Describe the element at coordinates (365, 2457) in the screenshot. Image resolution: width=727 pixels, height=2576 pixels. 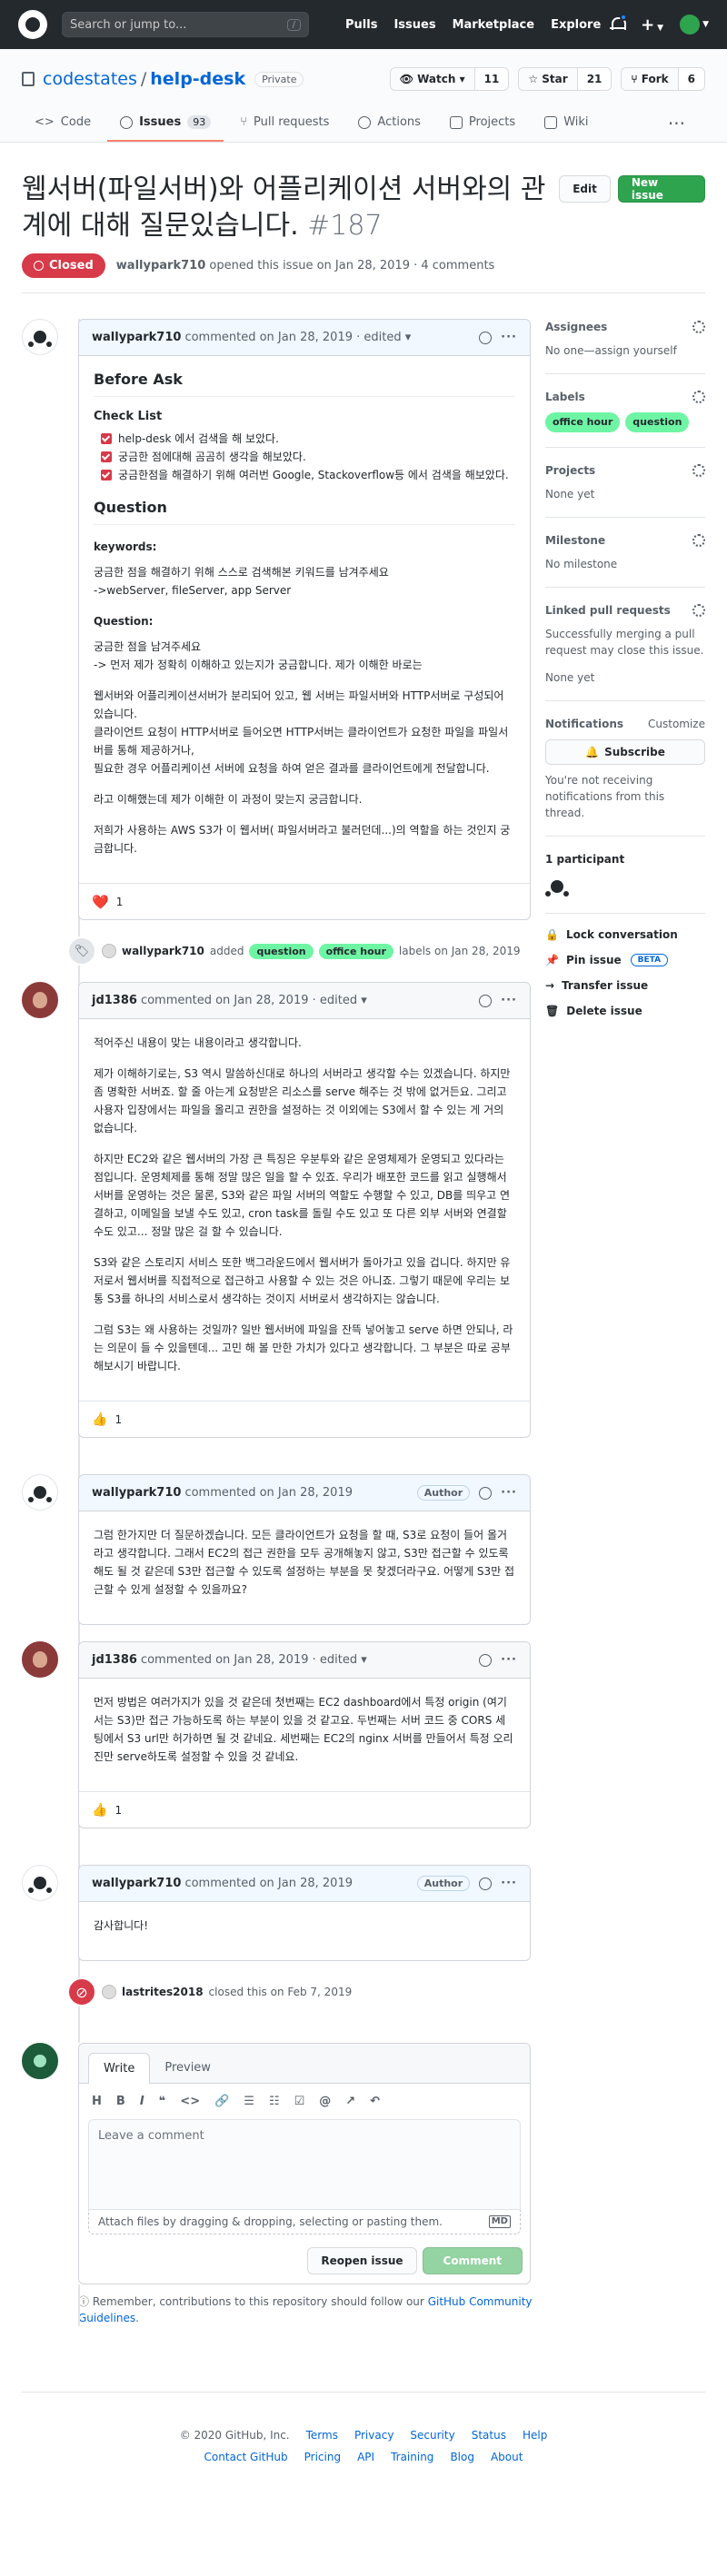
I see `footer-link-api: API` at that location.